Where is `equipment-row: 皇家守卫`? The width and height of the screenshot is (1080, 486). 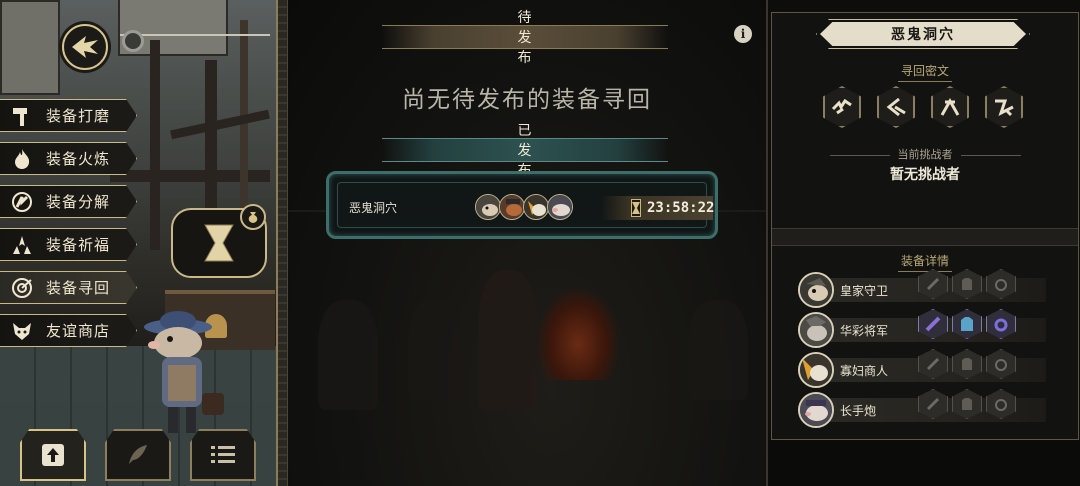
equipment-row: 皇家守卫 is located at coordinates (922, 288).